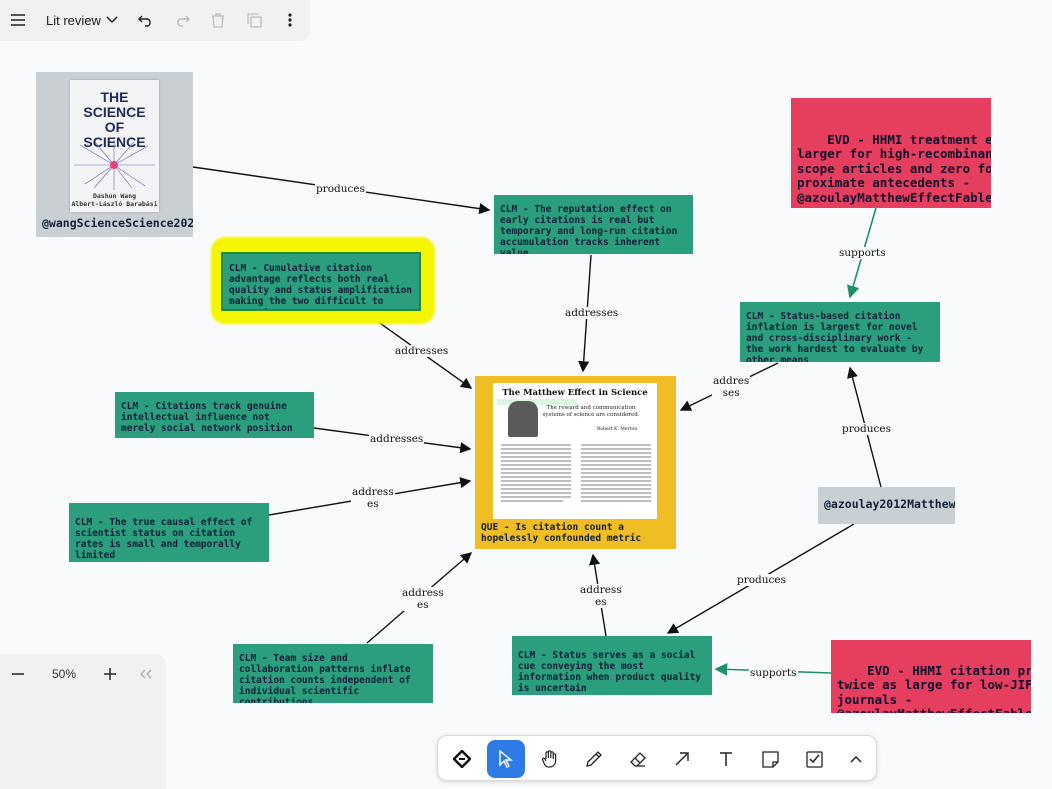 The width and height of the screenshot is (1052, 789). I want to click on draw-tool-button, so click(594, 759).